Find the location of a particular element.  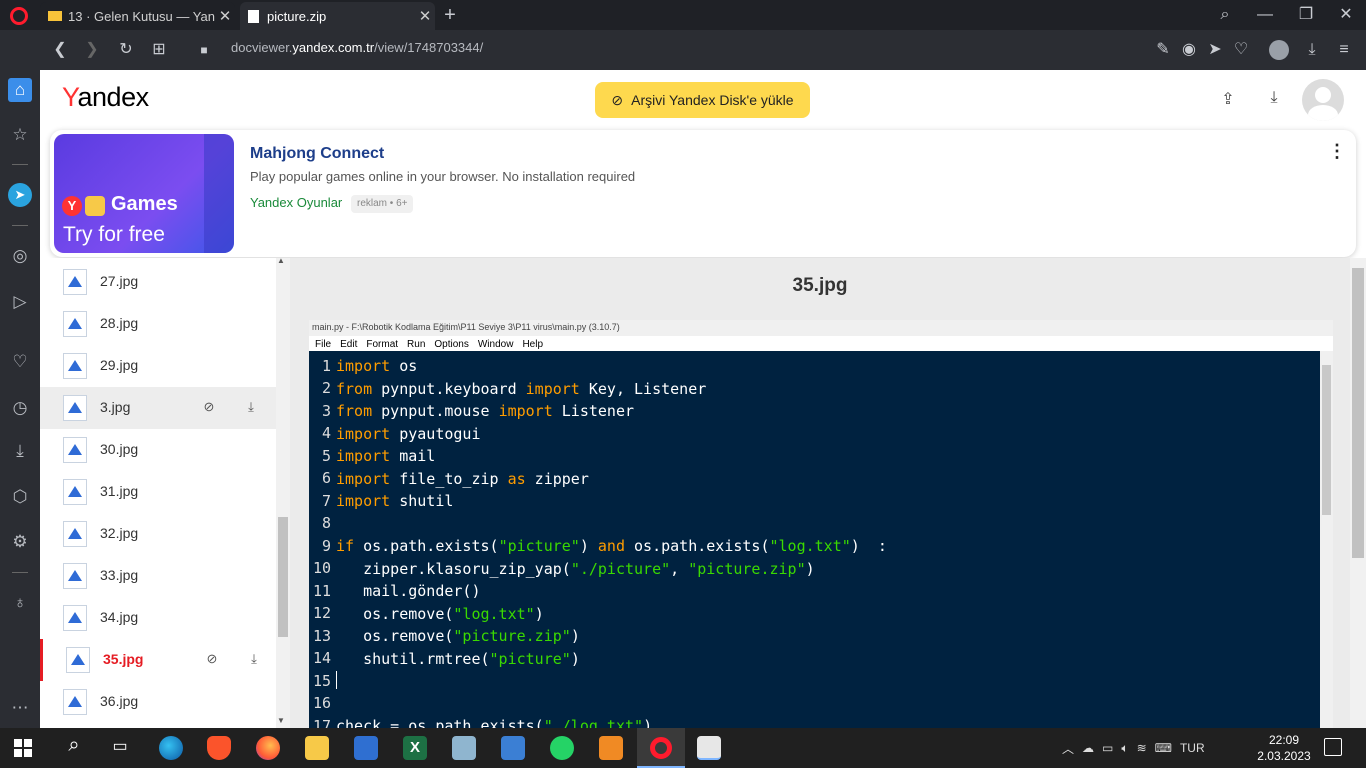

notifications-icon is located at coordinates (1333, 747).